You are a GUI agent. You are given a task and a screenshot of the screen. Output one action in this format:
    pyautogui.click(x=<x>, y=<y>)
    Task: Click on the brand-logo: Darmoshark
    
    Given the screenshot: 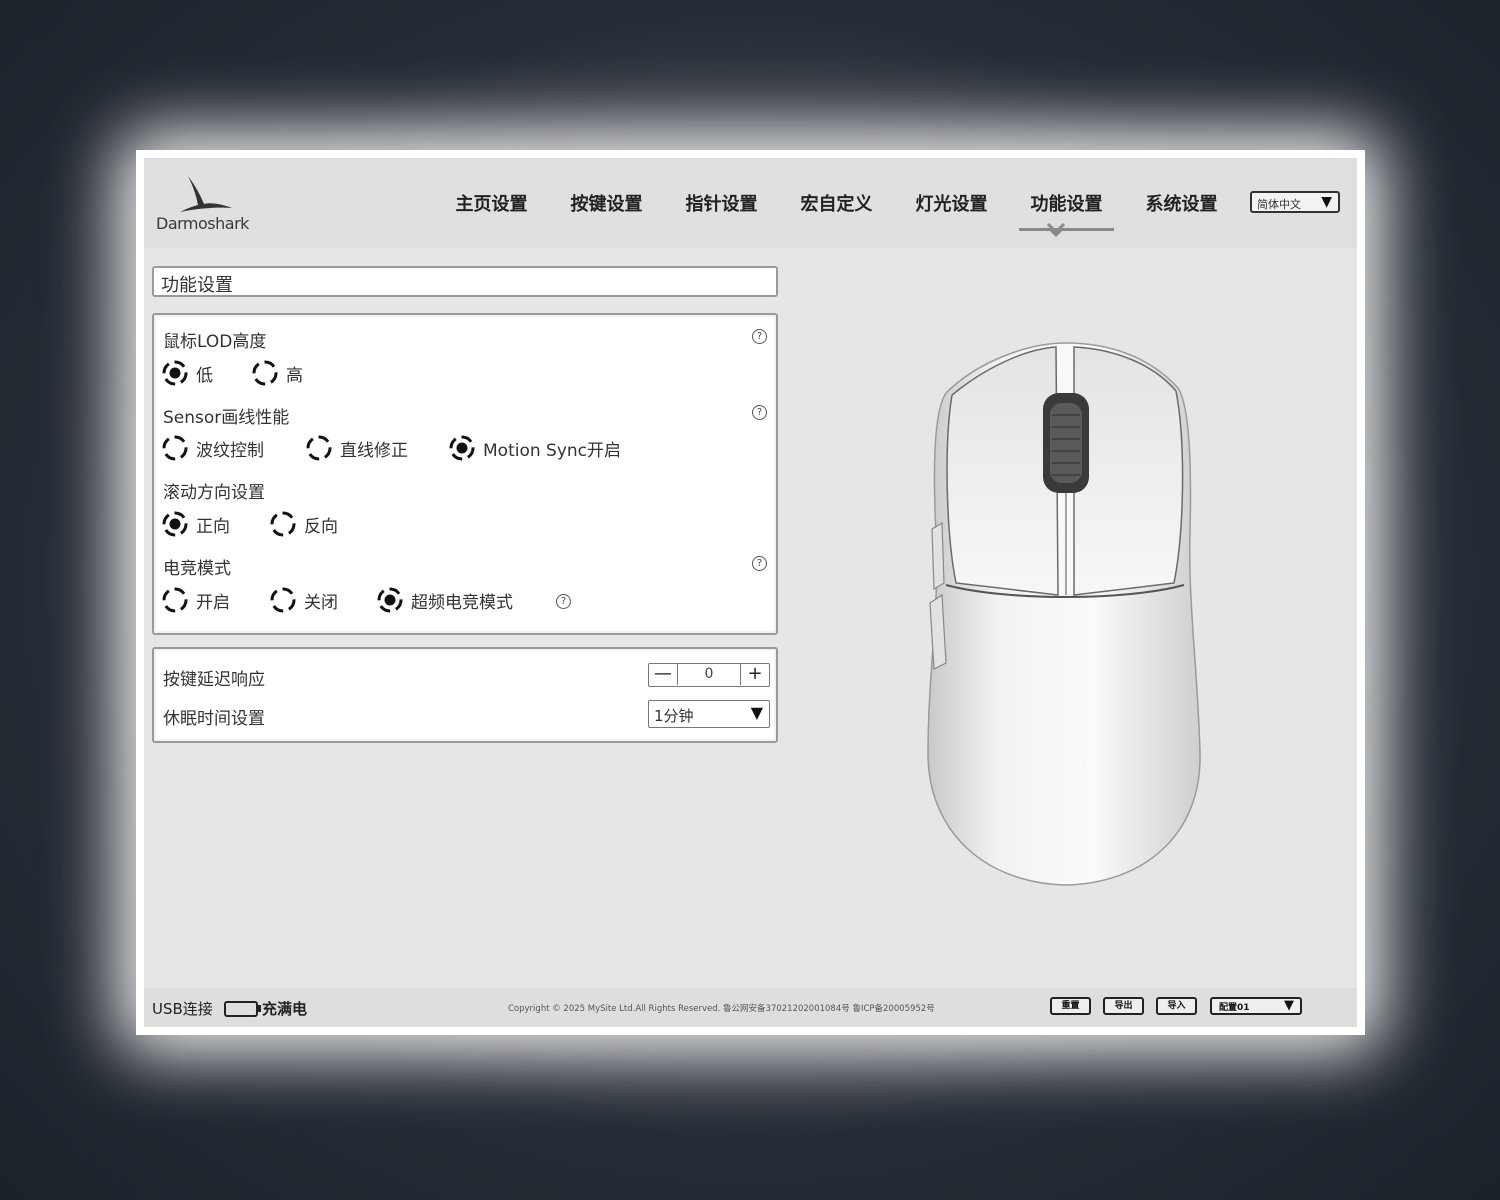 What is the action you would take?
    pyautogui.click(x=206, y=205)
    